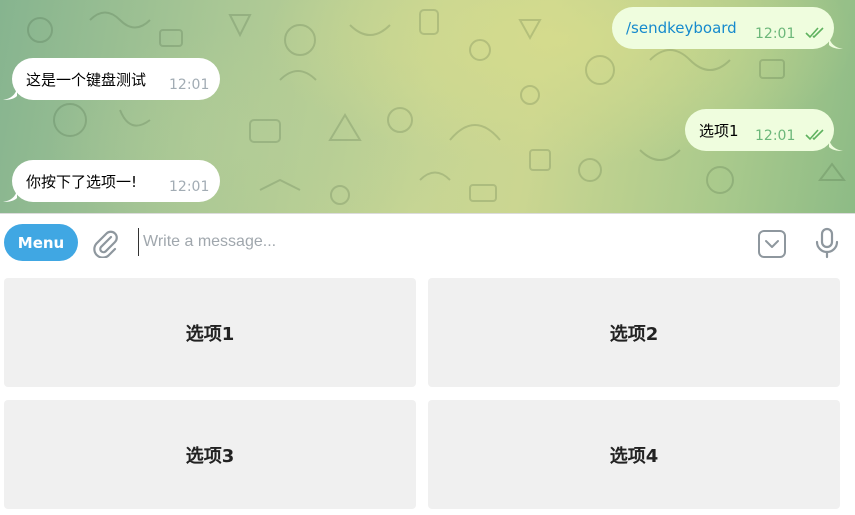  I want to click on keyboard-button-option-2: 选项2, so click(634, 332).